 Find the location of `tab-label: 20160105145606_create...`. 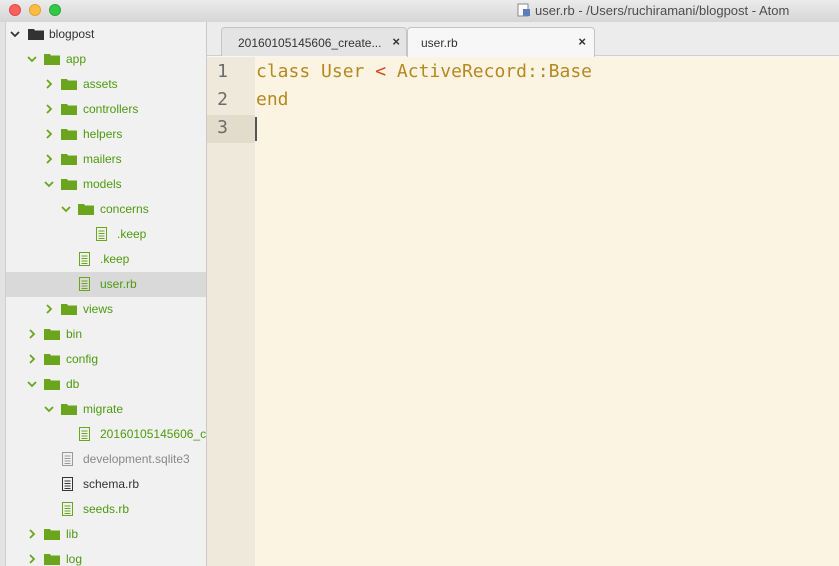

tab-label: 20160105145606_create... is located at coordinates (310, 43).